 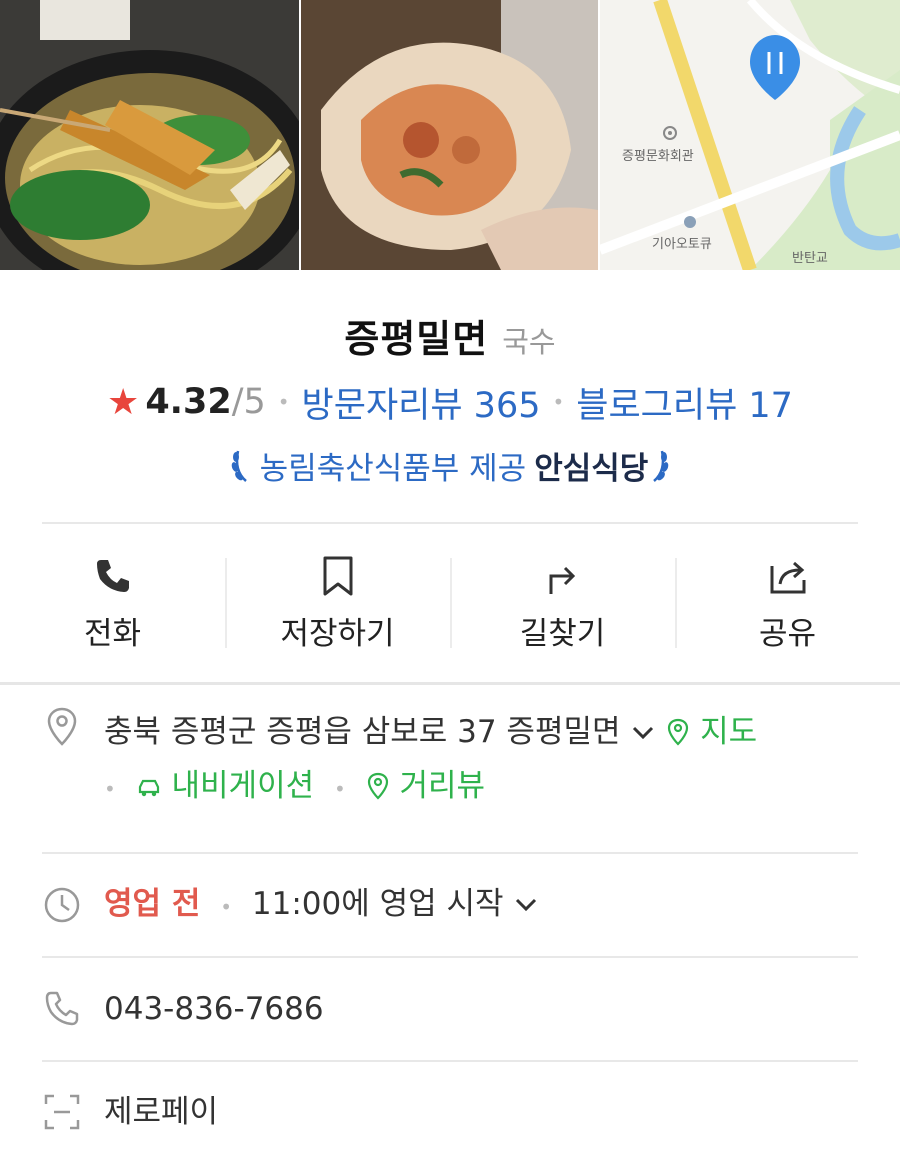 I want to click on location-map-thumbnail: 증평문화회관 기아오토큐 반탄교, so click(x=750, y=135).